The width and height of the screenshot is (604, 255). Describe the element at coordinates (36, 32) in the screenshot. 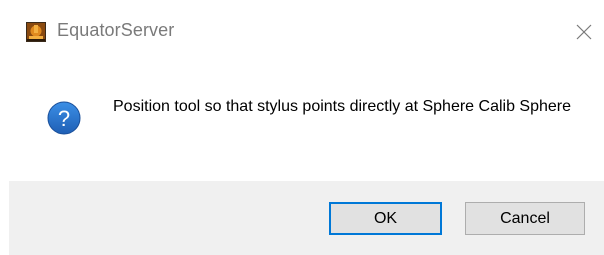

I see `equator-app-icon` at that location.